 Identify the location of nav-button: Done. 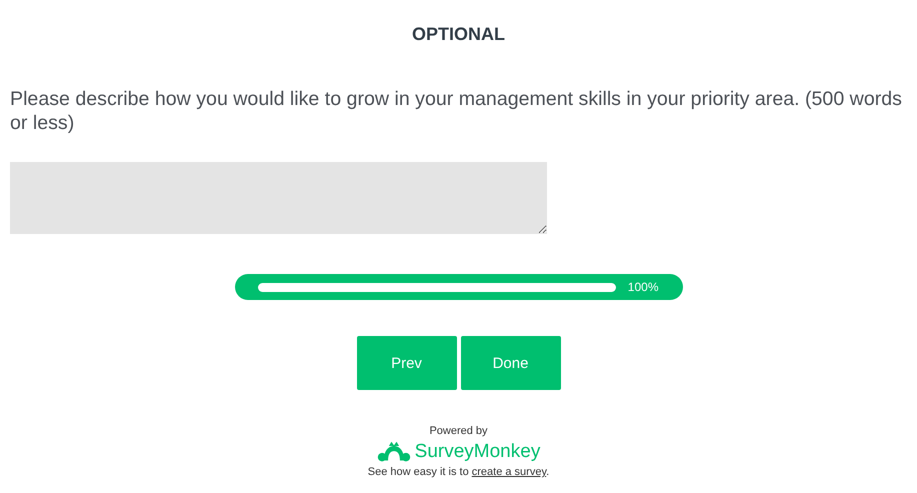
(510, 363).